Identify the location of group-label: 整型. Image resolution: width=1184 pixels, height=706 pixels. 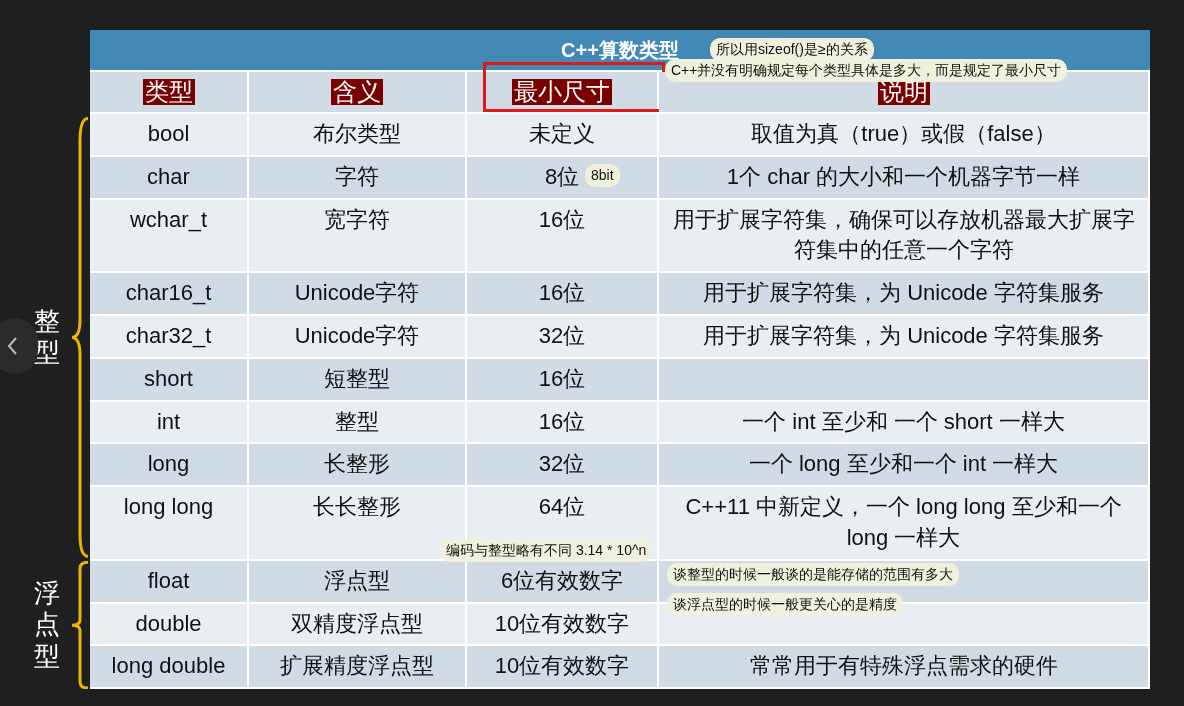
(47, 337).